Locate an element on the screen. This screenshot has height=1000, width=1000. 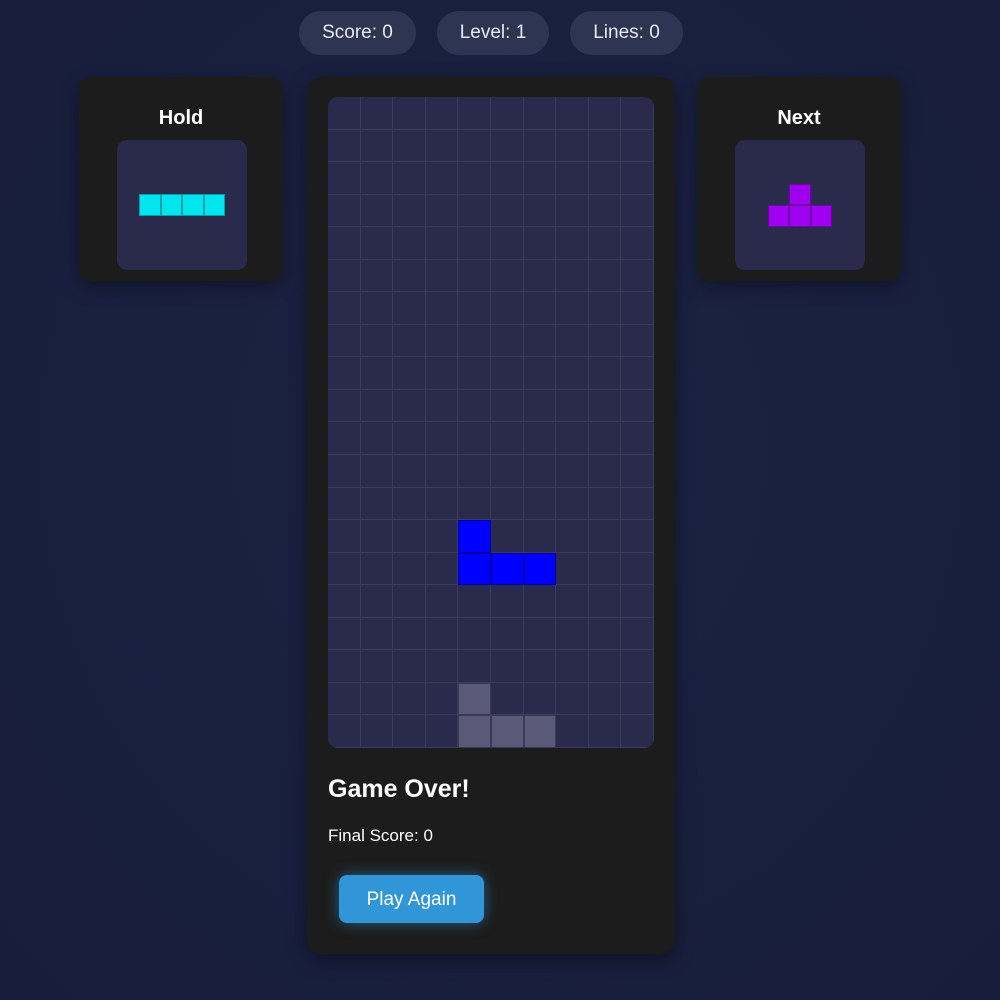
stats-bar: Score: 0 Level: 1 Lines: 0 is located at coordinates (500, 33).